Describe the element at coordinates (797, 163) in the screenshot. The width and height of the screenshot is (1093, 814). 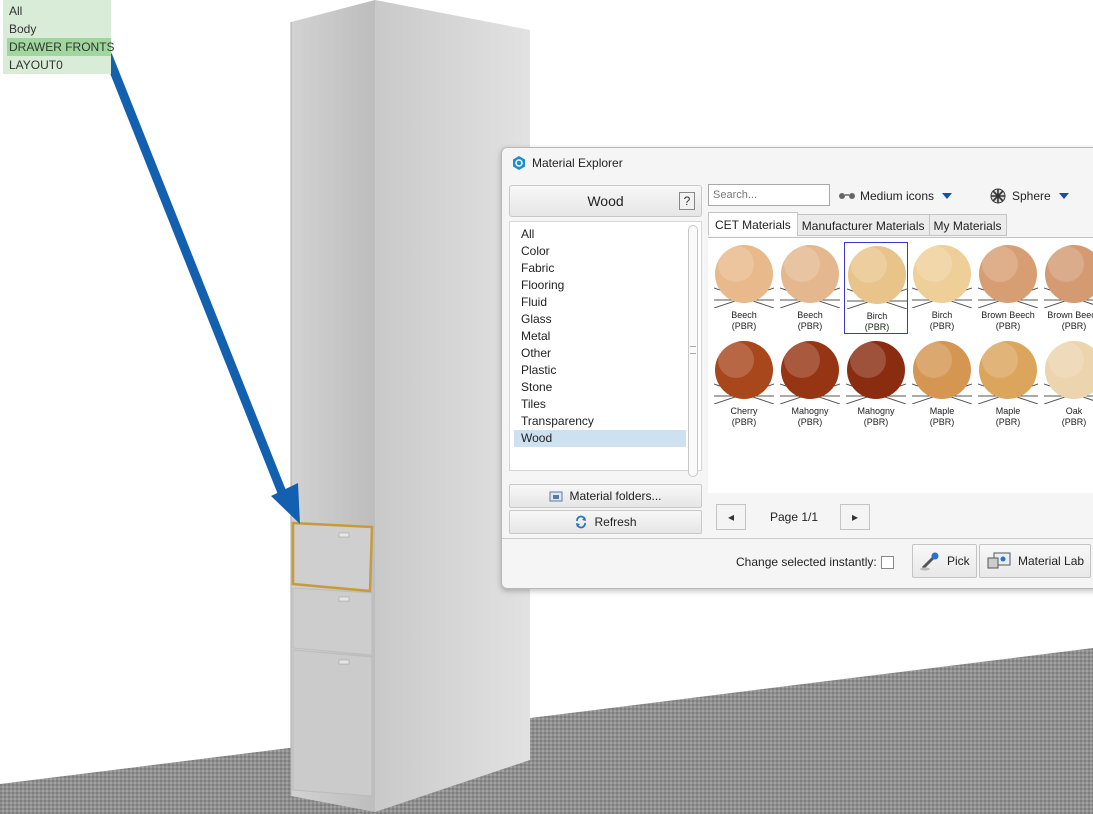
I see `title-bar: Material Explorer` at that location.